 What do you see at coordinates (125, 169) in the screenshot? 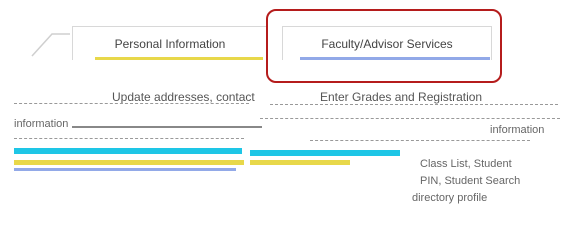
I see `left-accent-blue` at bounding box center [125, 169].